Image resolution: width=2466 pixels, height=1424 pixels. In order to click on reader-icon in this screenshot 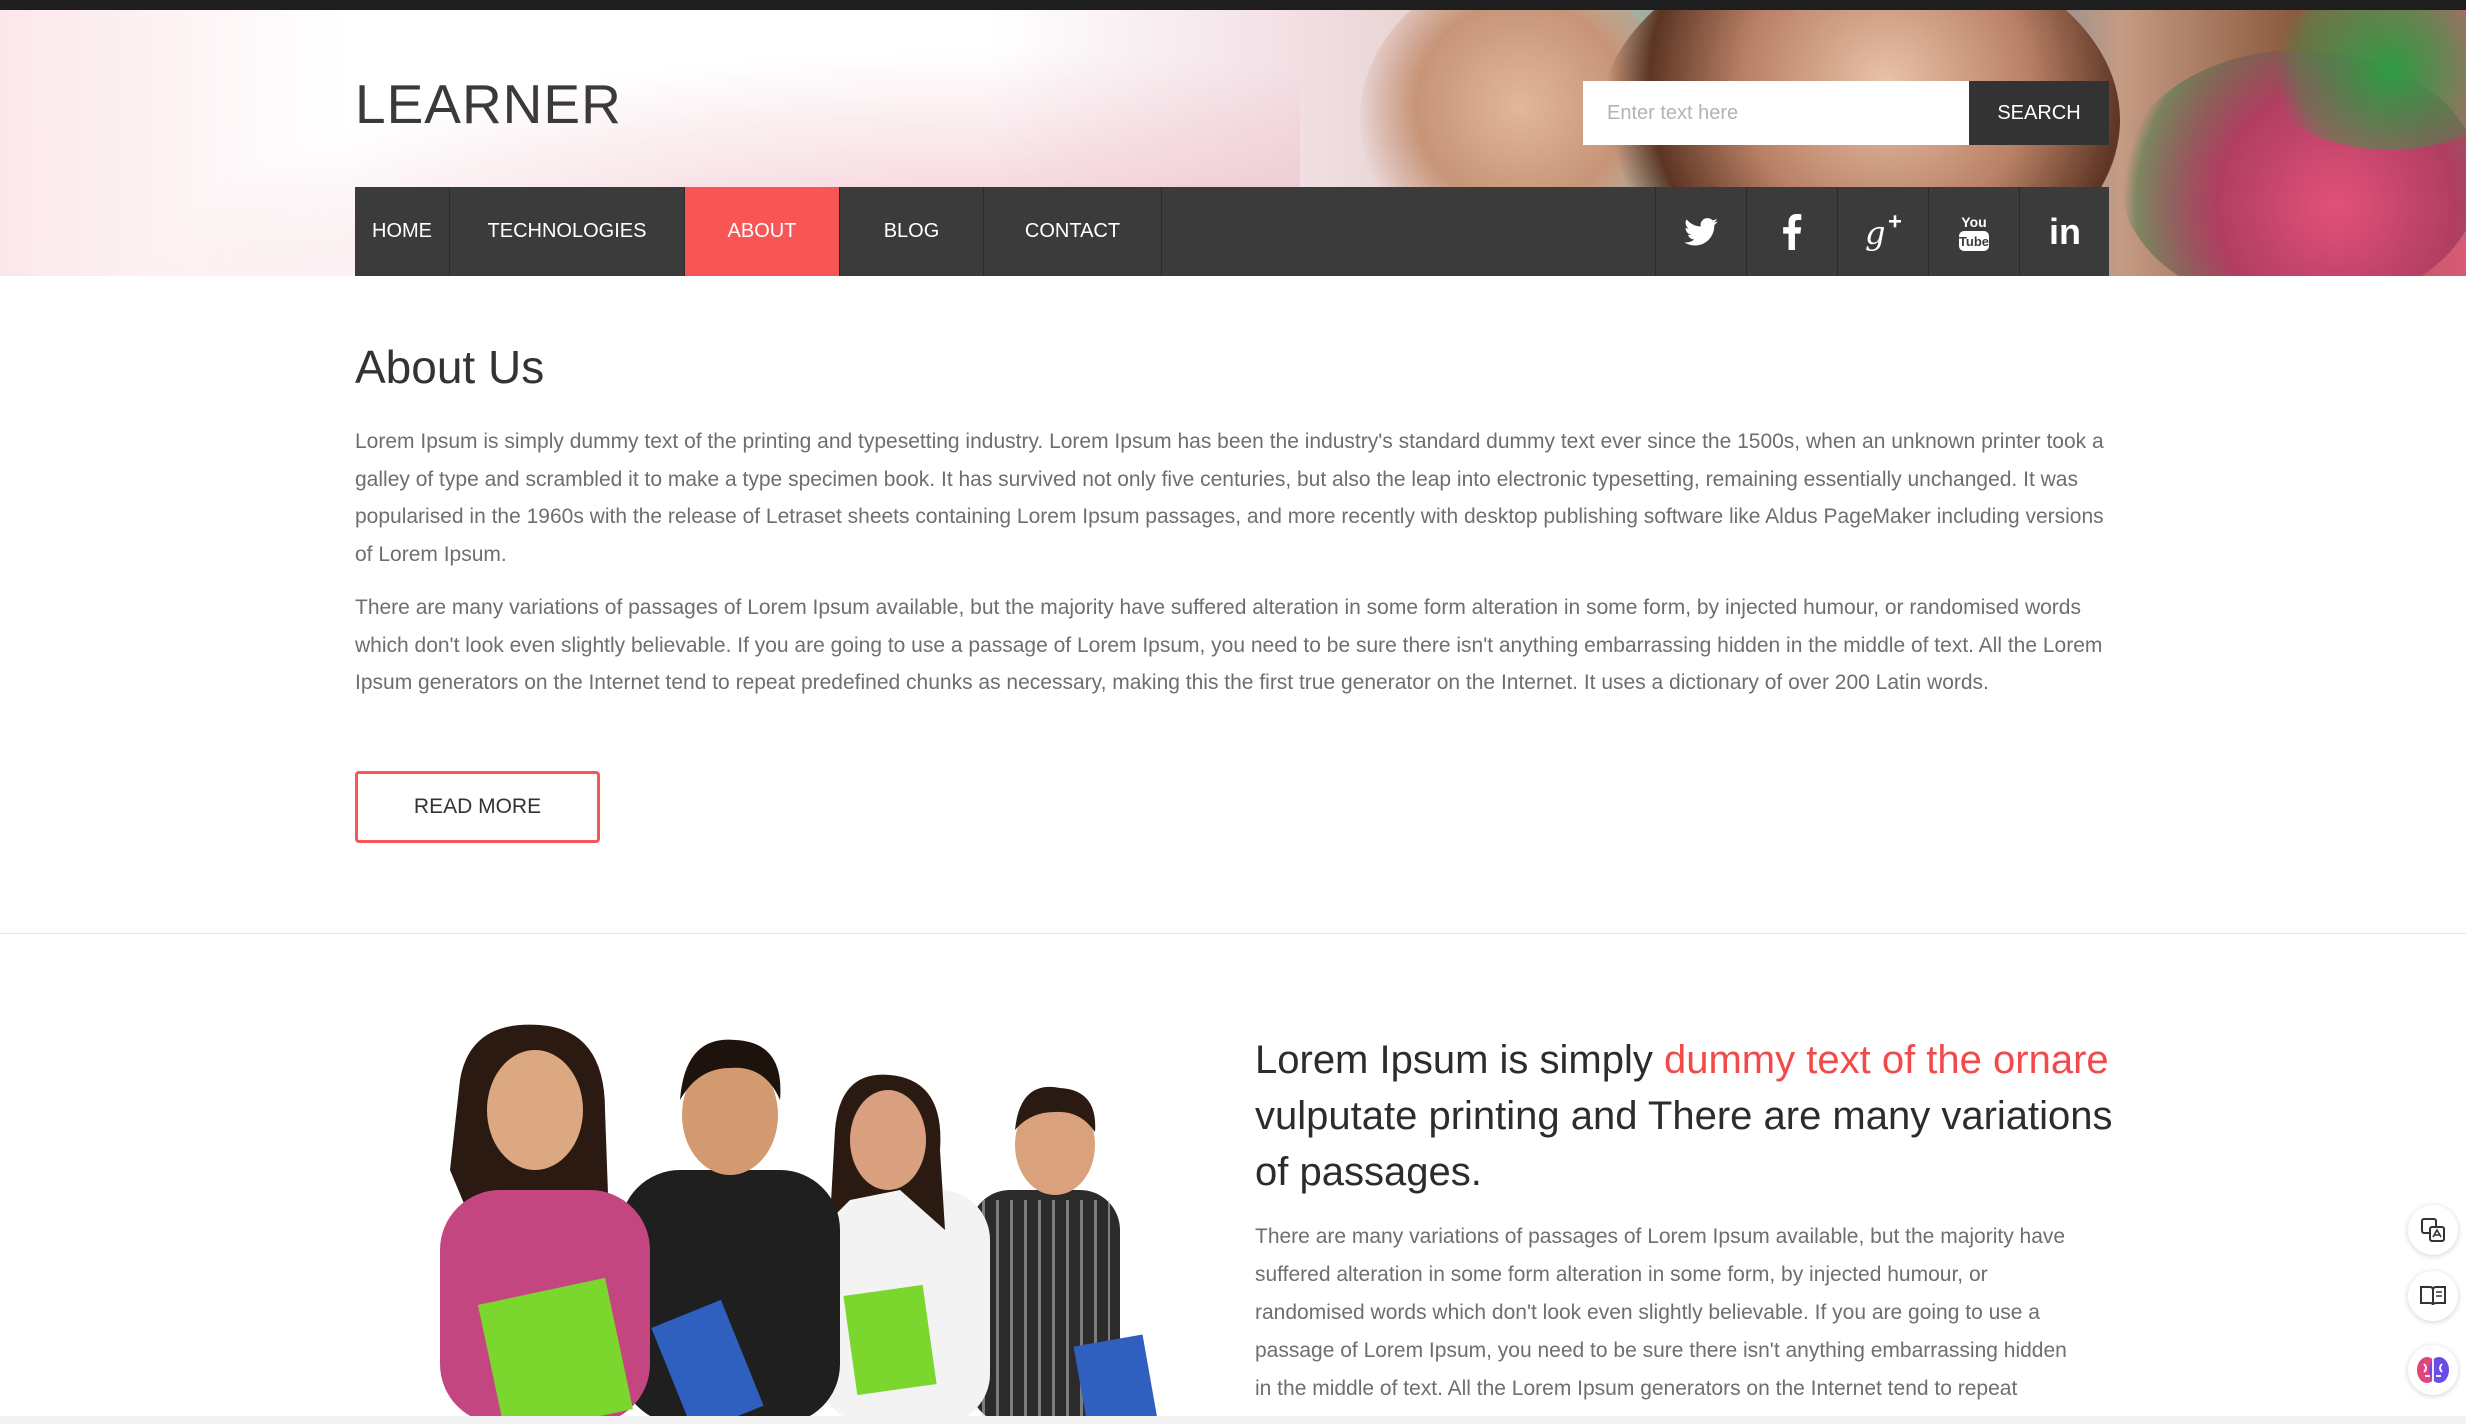, I will do `click(2433, 1296)`.